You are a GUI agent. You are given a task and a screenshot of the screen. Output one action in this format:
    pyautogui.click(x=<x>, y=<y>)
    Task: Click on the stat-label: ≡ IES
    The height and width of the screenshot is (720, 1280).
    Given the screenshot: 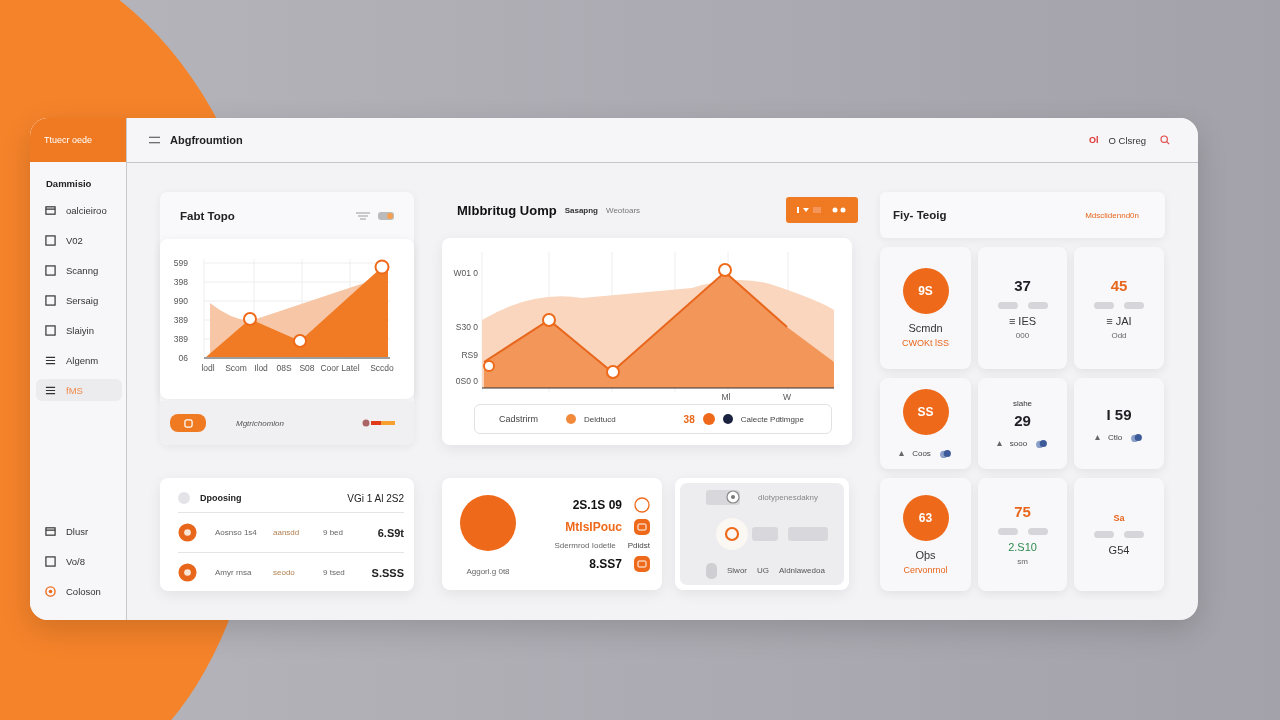 What is the action you would take?
    pyautogui.click(x=1022, y=320)
    